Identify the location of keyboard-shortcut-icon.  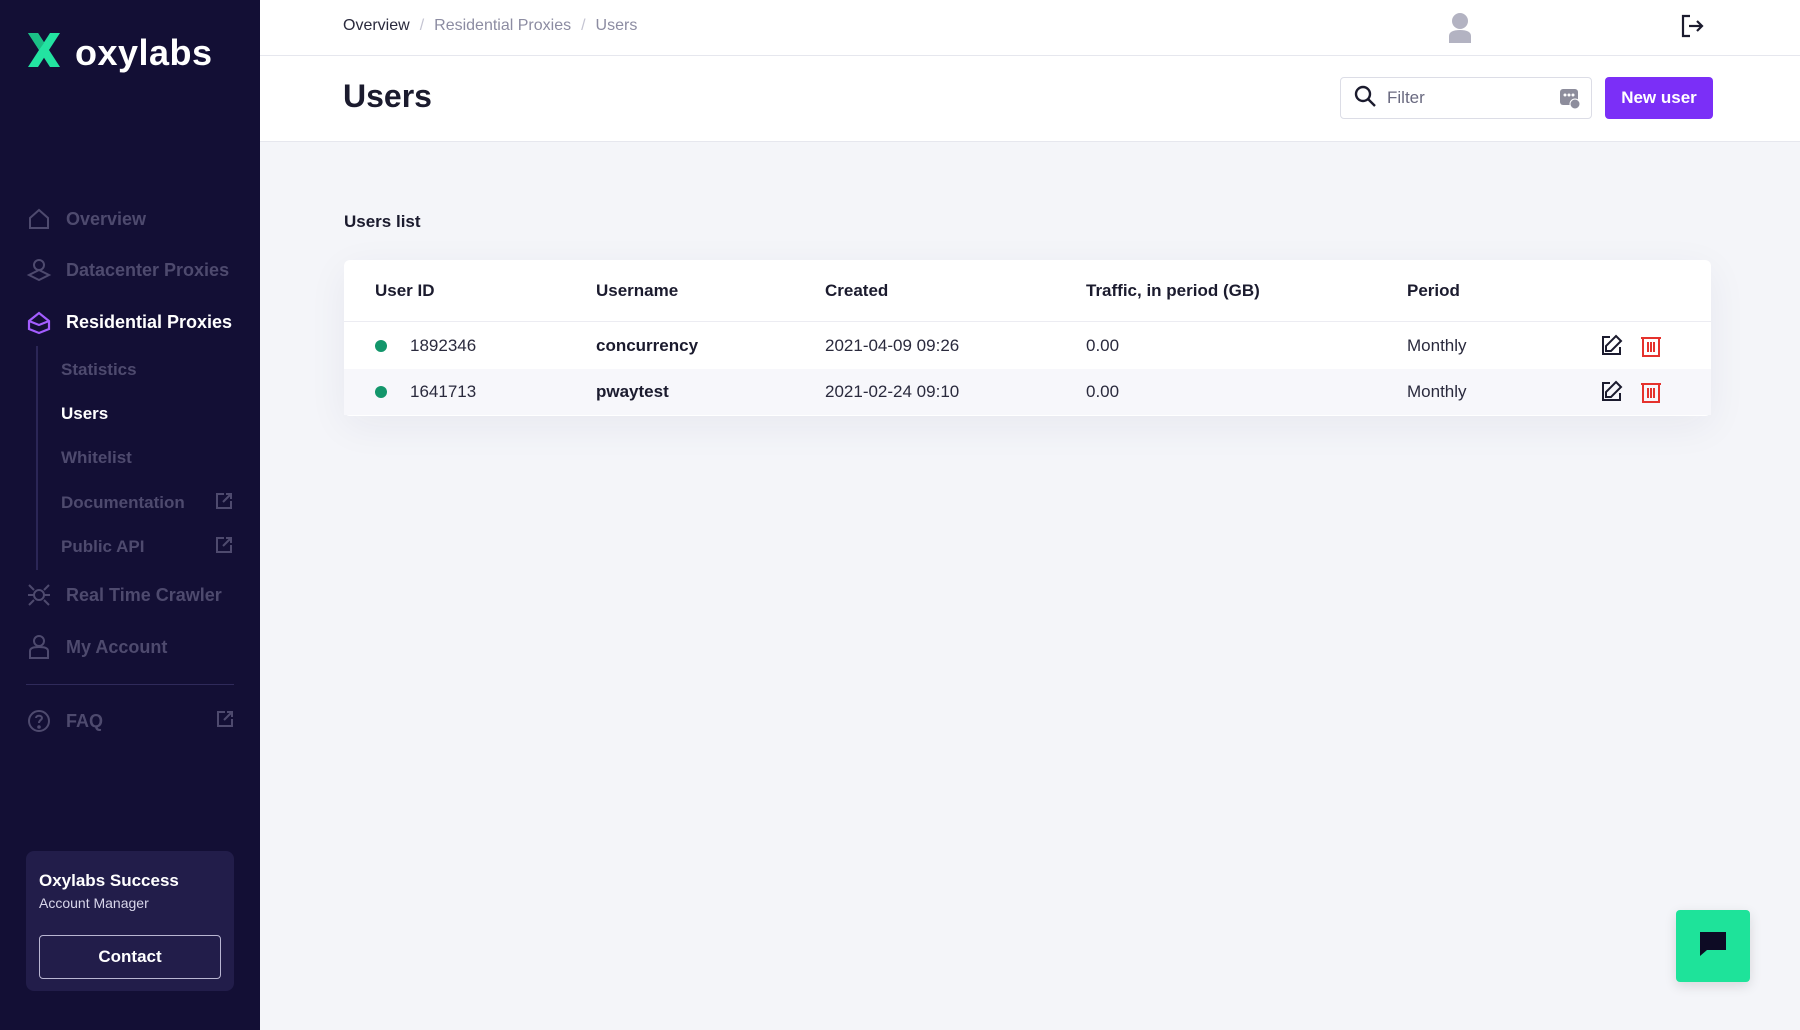
(1570, 100).